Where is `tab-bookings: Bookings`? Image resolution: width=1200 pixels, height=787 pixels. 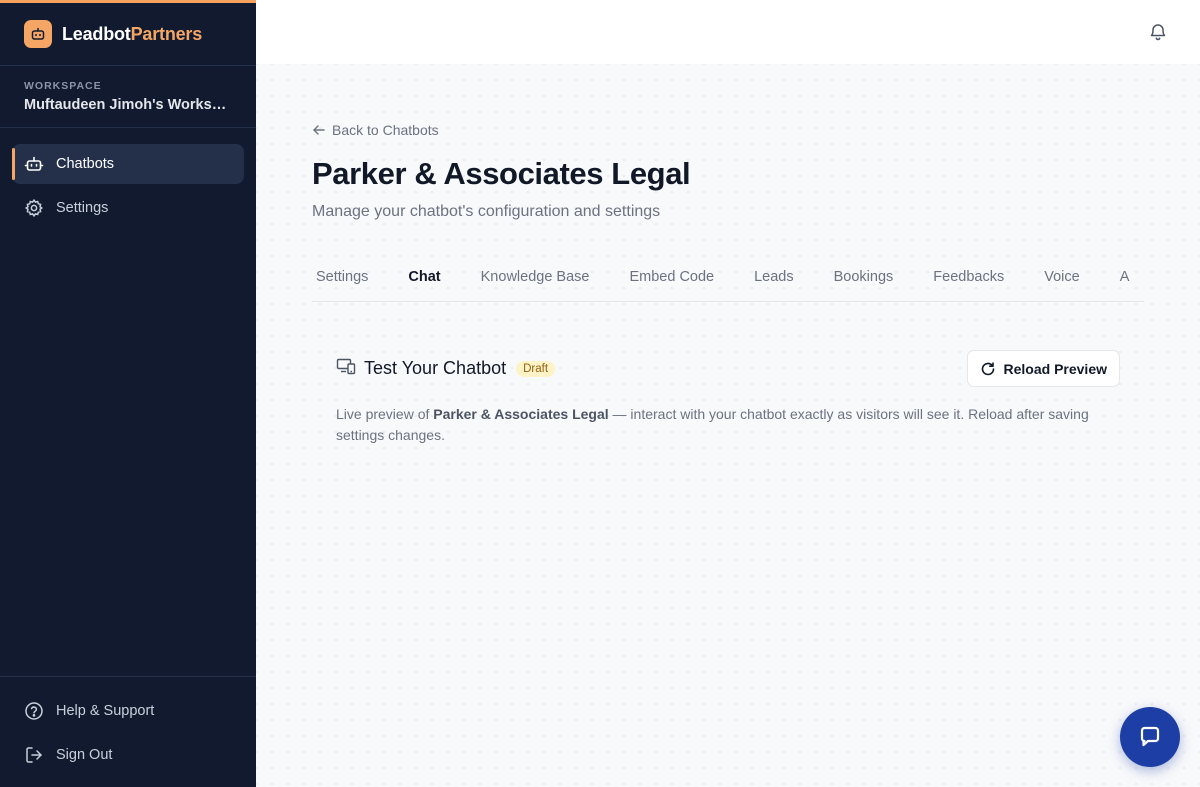
tab-bookings: Bookings is located at coordinates (864, 276).